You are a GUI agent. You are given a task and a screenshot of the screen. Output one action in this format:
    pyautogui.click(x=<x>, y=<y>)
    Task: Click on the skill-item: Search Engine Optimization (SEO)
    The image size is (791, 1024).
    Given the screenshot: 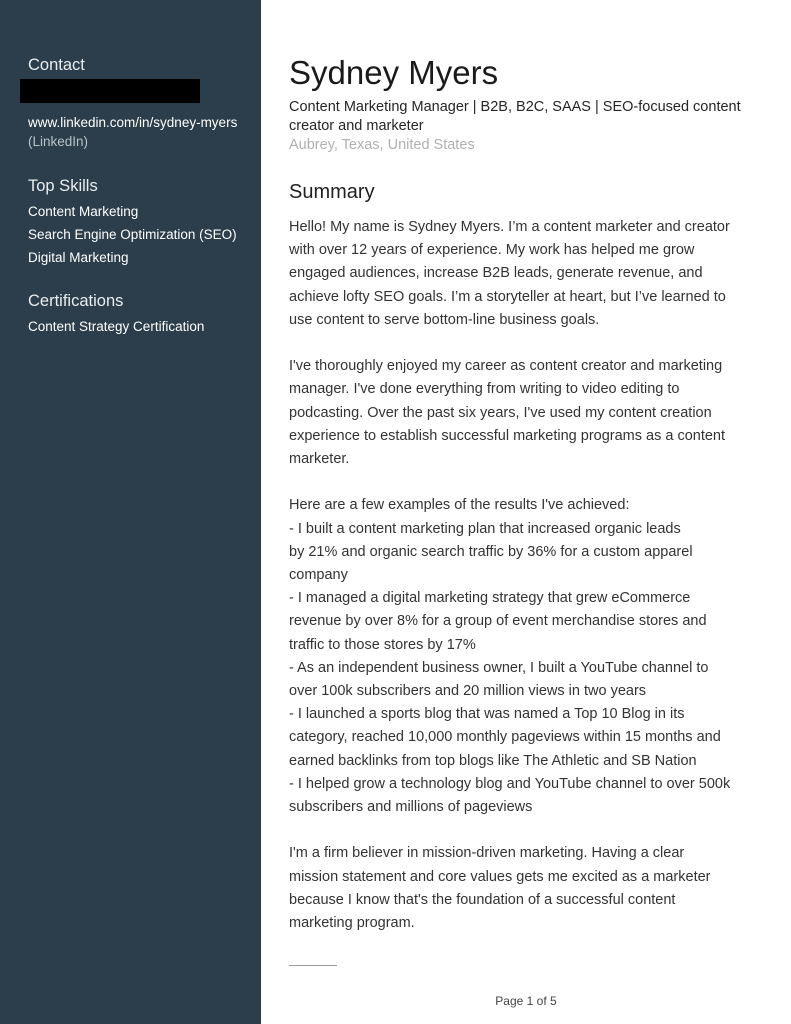 What is the action you would take?
    pyautogui.click(x=132, y=234)
    